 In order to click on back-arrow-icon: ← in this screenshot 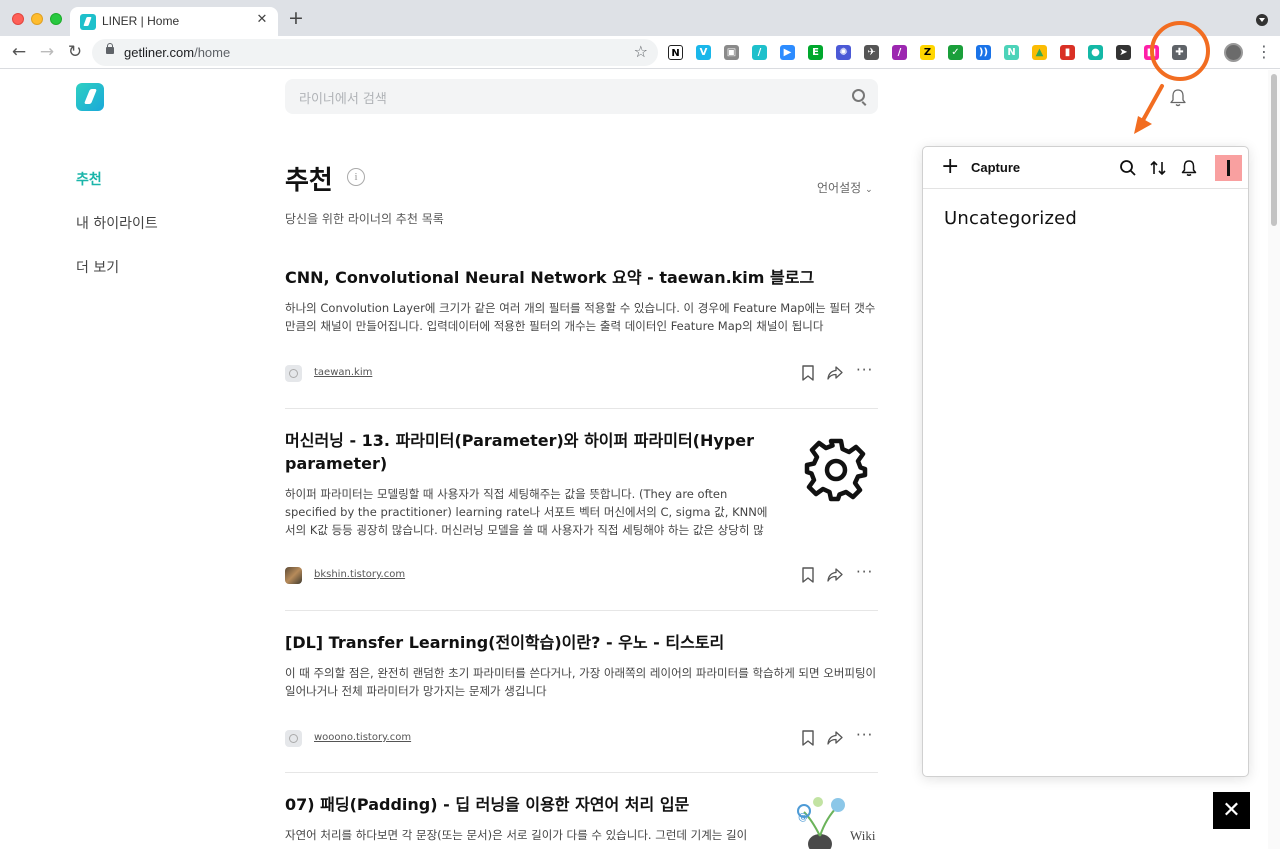, I will do `click(19, 52)`.